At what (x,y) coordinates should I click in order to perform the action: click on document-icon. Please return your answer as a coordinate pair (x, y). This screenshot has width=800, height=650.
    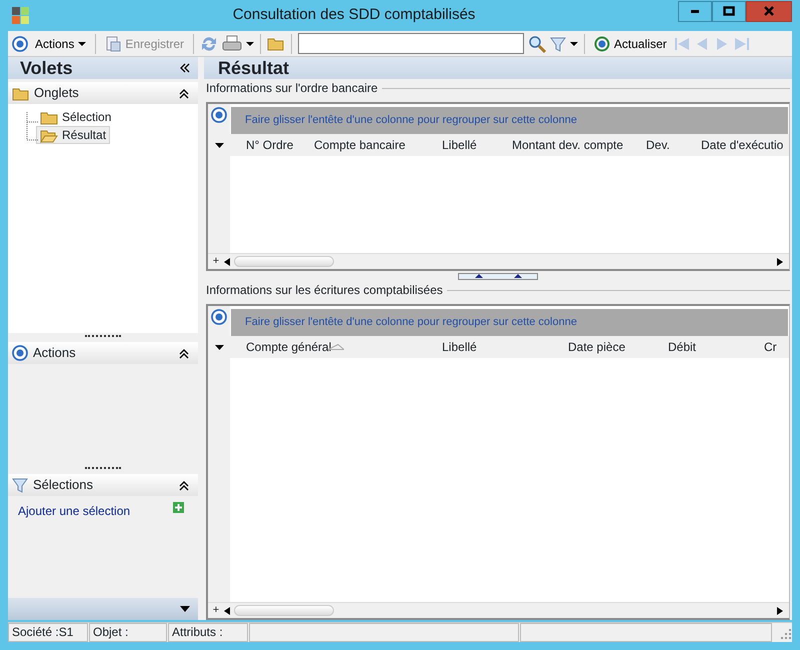
    Looking at the image, I should click on (113, 44).